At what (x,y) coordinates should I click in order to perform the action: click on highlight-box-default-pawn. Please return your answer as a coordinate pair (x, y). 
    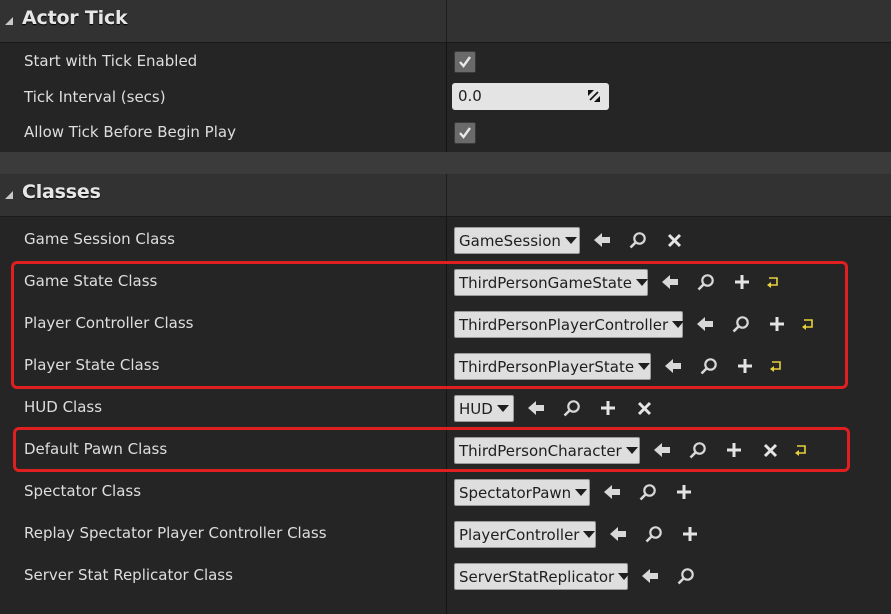
    Looking at the image, I should click on (431, 449).